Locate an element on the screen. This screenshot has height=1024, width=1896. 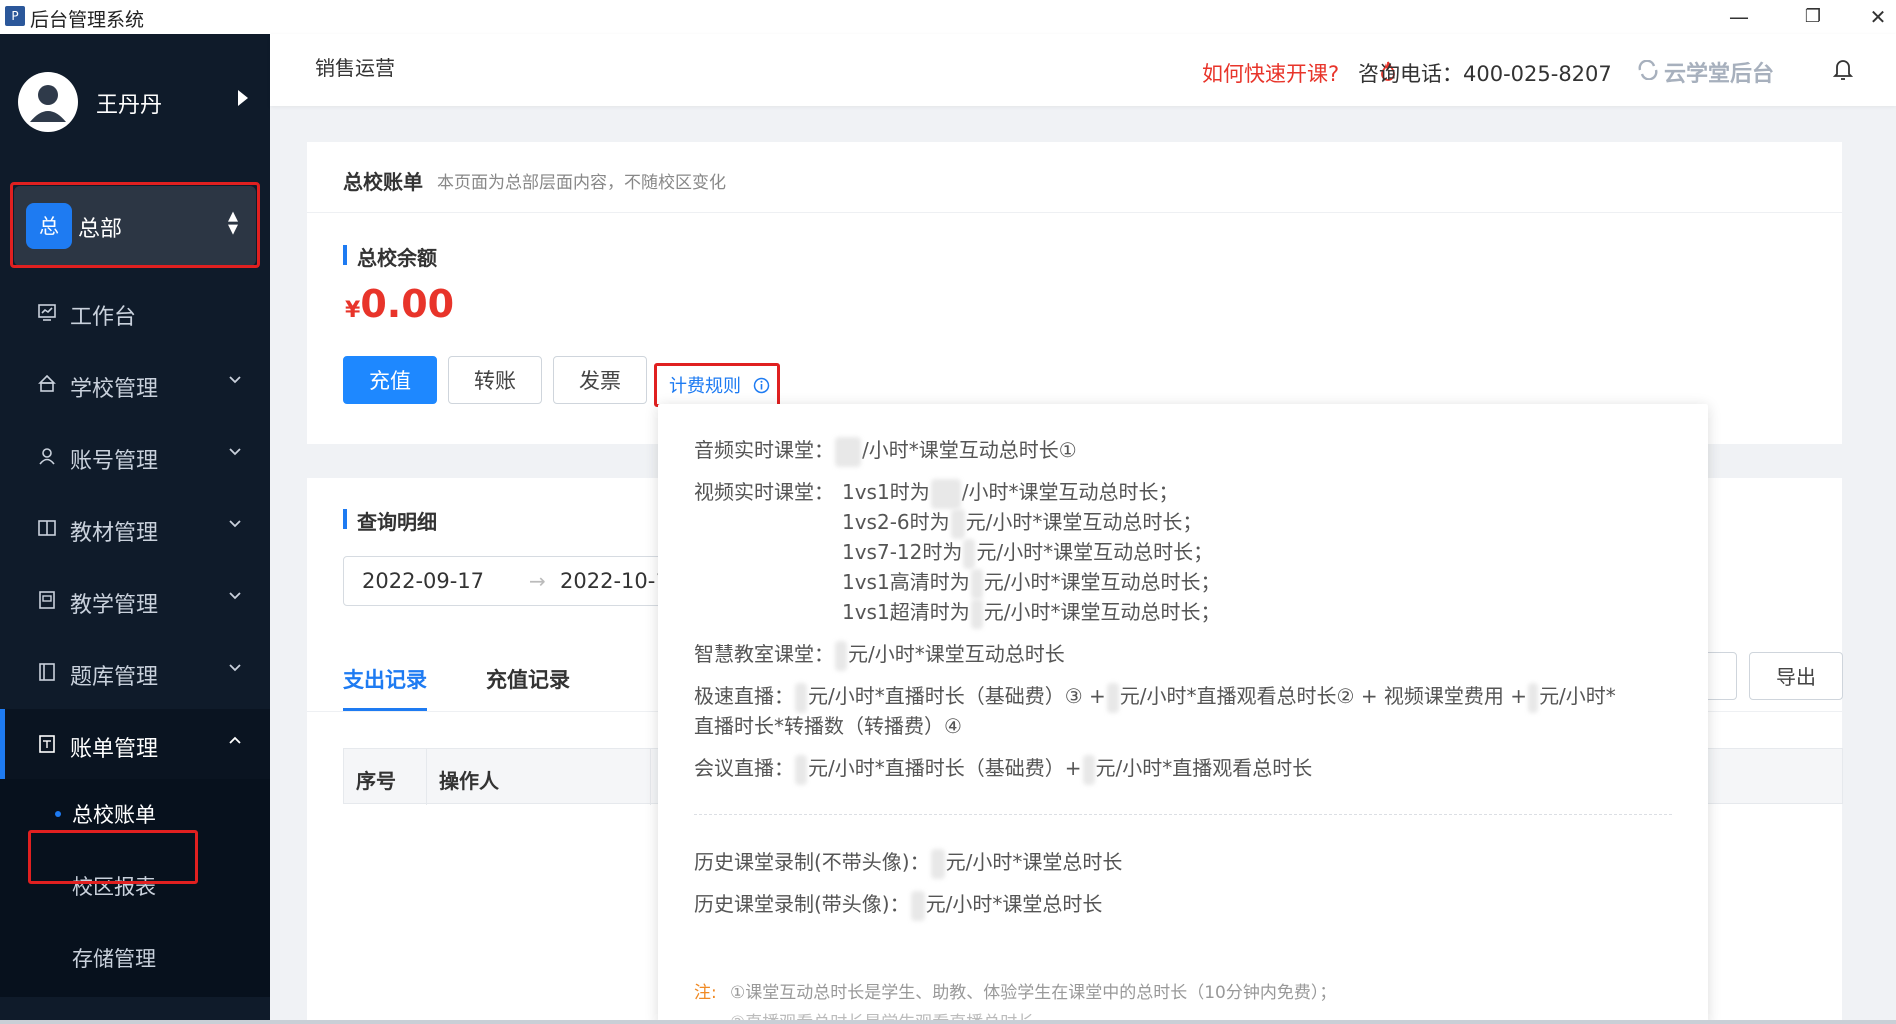
chevron-up-icon is located at coordinates (235, 740).